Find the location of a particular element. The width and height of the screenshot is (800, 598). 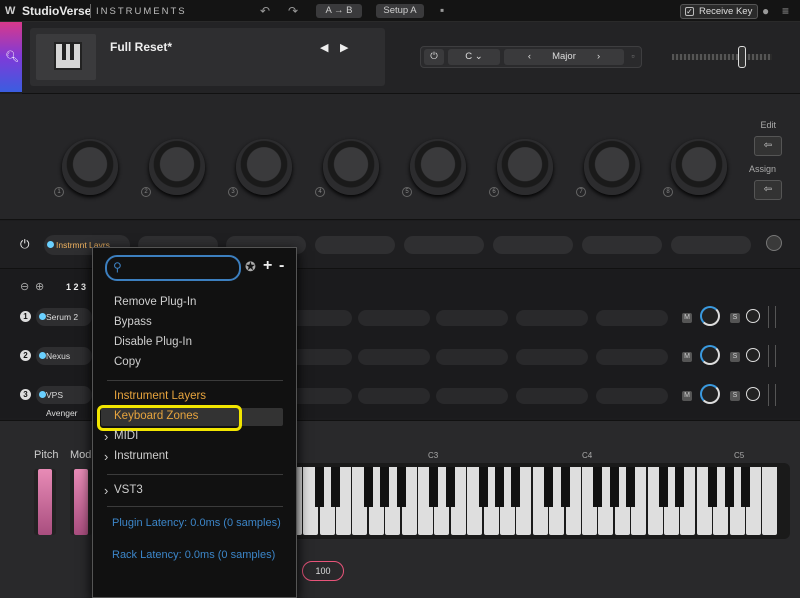

browser-search-tab: 🔍︎ is located at coordinates (11, 57).